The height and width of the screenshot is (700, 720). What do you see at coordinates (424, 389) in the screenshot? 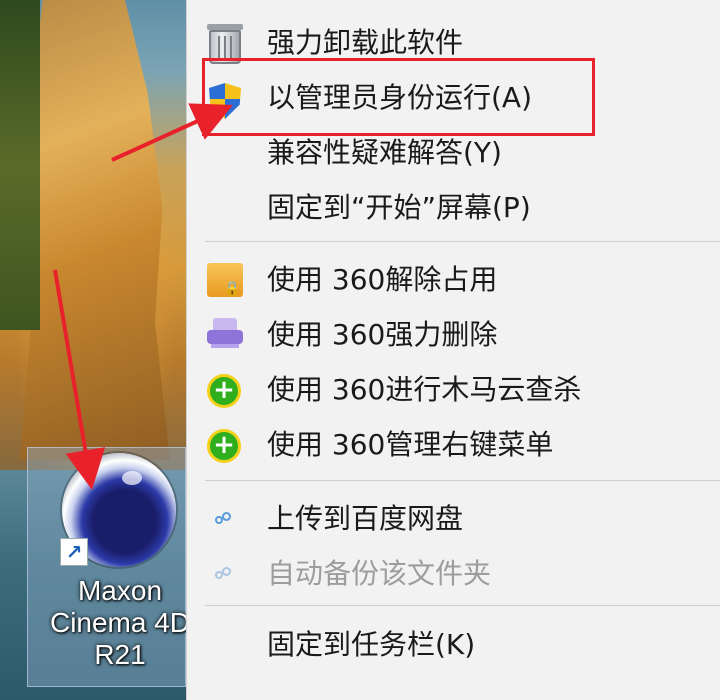
I see `menu-item-label: 使用 360进行木马云查杀` at bounding box center [424, 389].